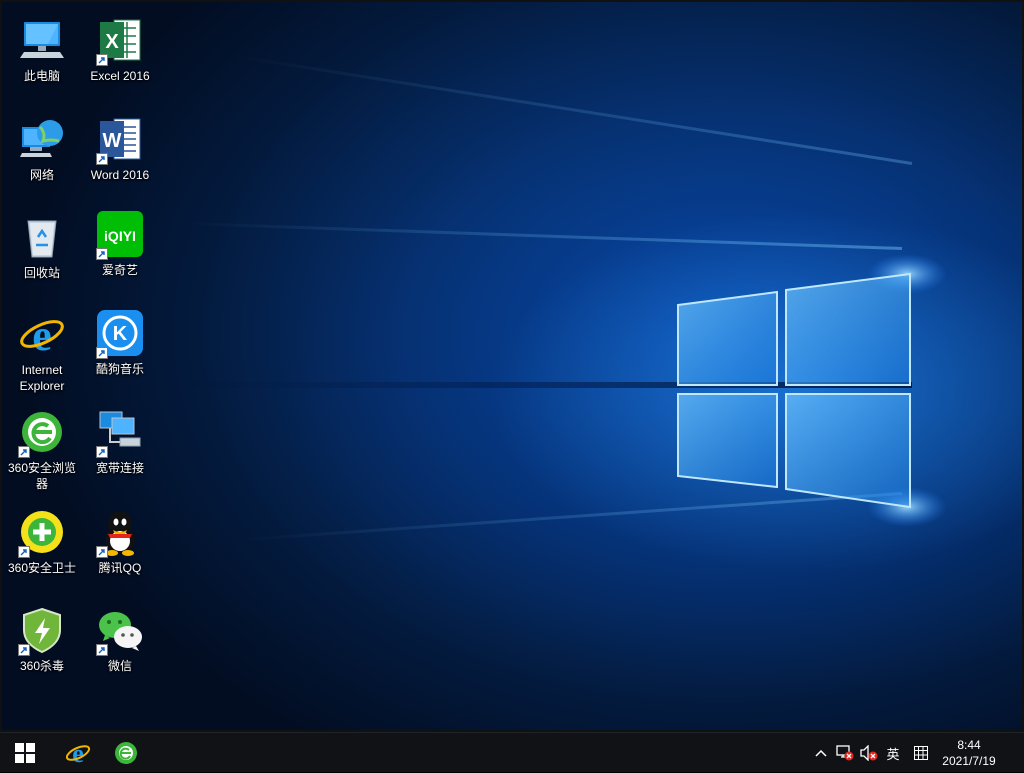  I want to click on input-language-label: 英, so click(893, 754).